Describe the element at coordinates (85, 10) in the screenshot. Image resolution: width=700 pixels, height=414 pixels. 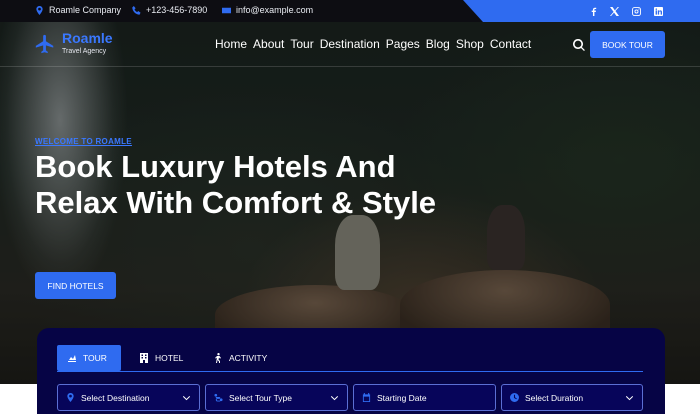
I see `company-name: Roamle Company` at that location.